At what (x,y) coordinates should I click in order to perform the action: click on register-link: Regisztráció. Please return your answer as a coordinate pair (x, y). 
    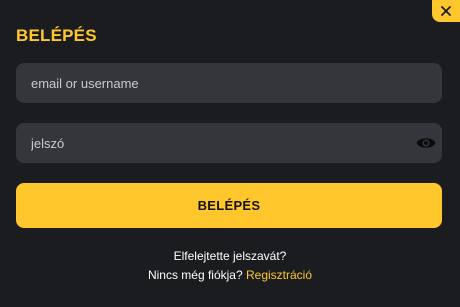
    Looking at the image, I should click on (279, 275).